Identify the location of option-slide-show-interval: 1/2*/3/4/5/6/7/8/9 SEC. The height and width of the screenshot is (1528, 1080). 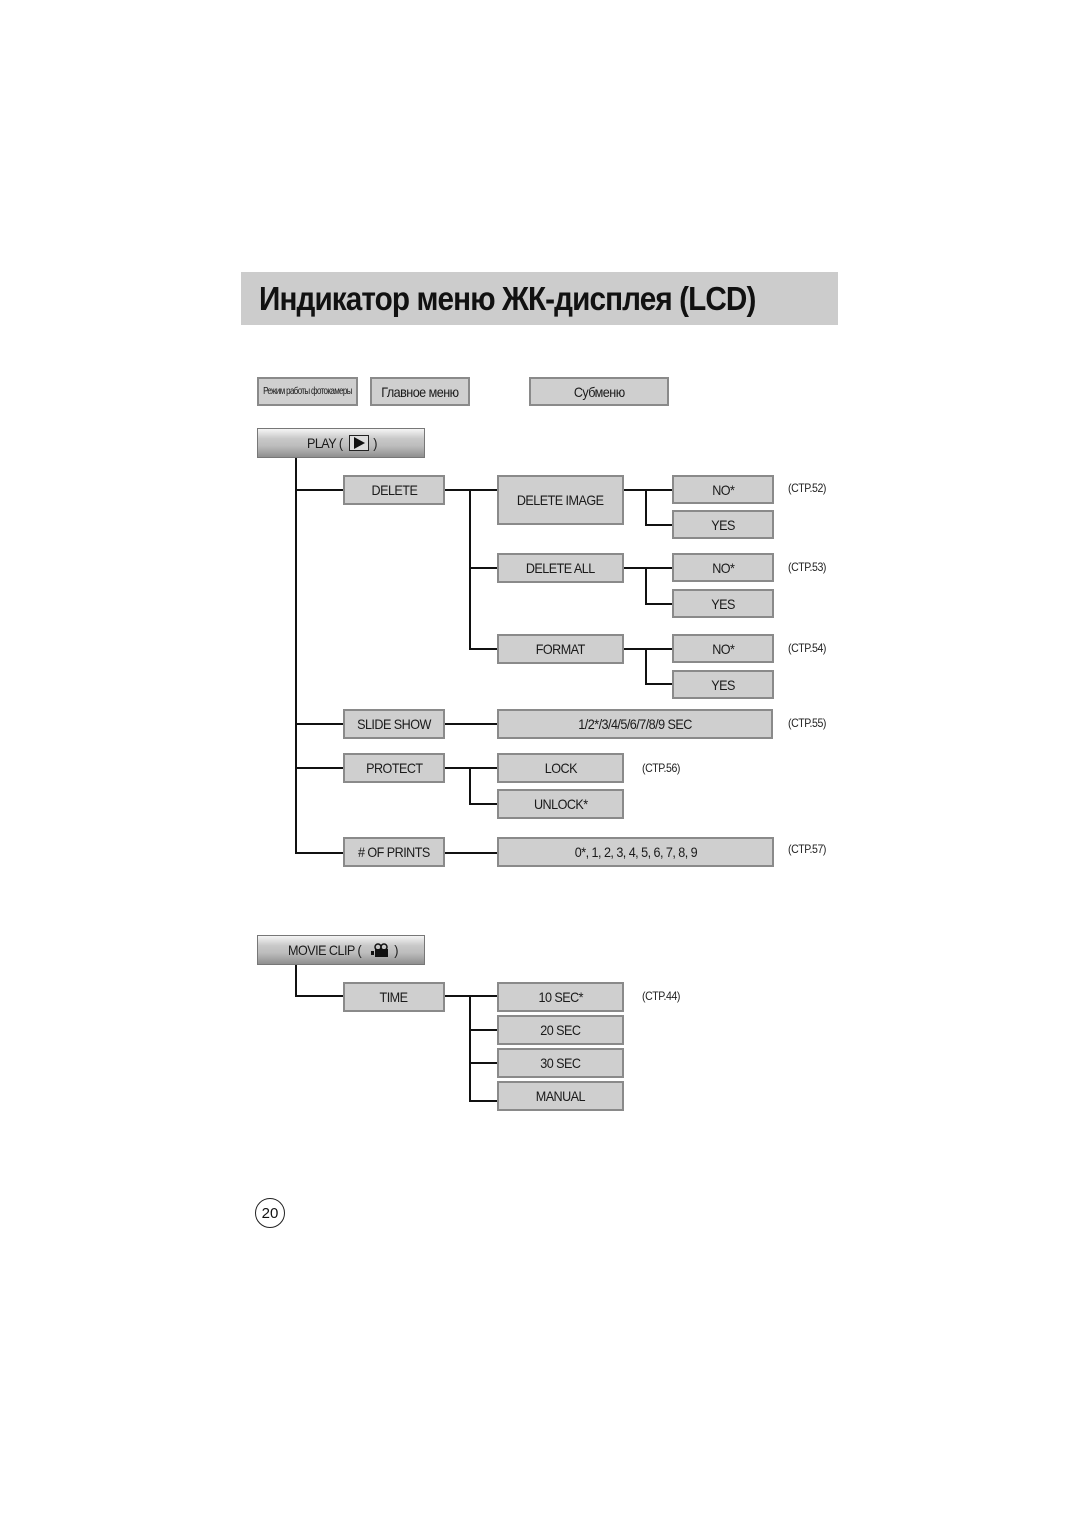
(635, 724).